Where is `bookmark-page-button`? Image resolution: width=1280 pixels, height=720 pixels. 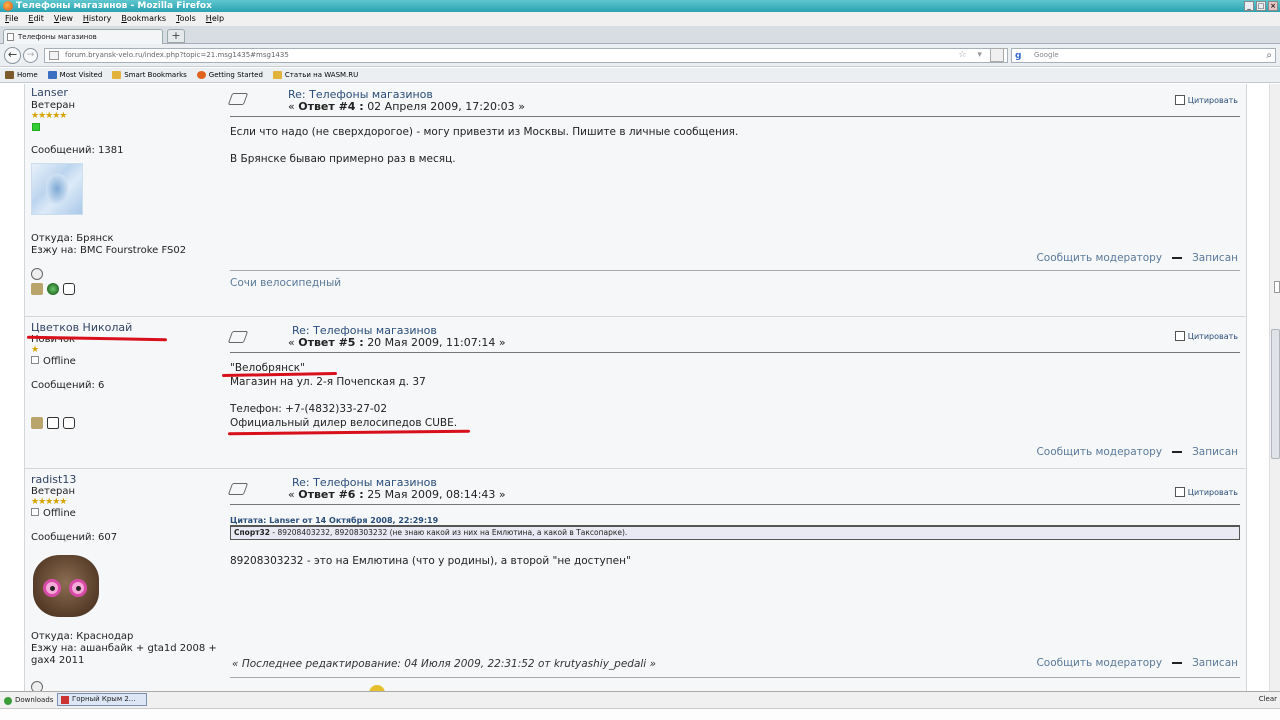 bookmark-page-button is located at coordinates (997, 55).